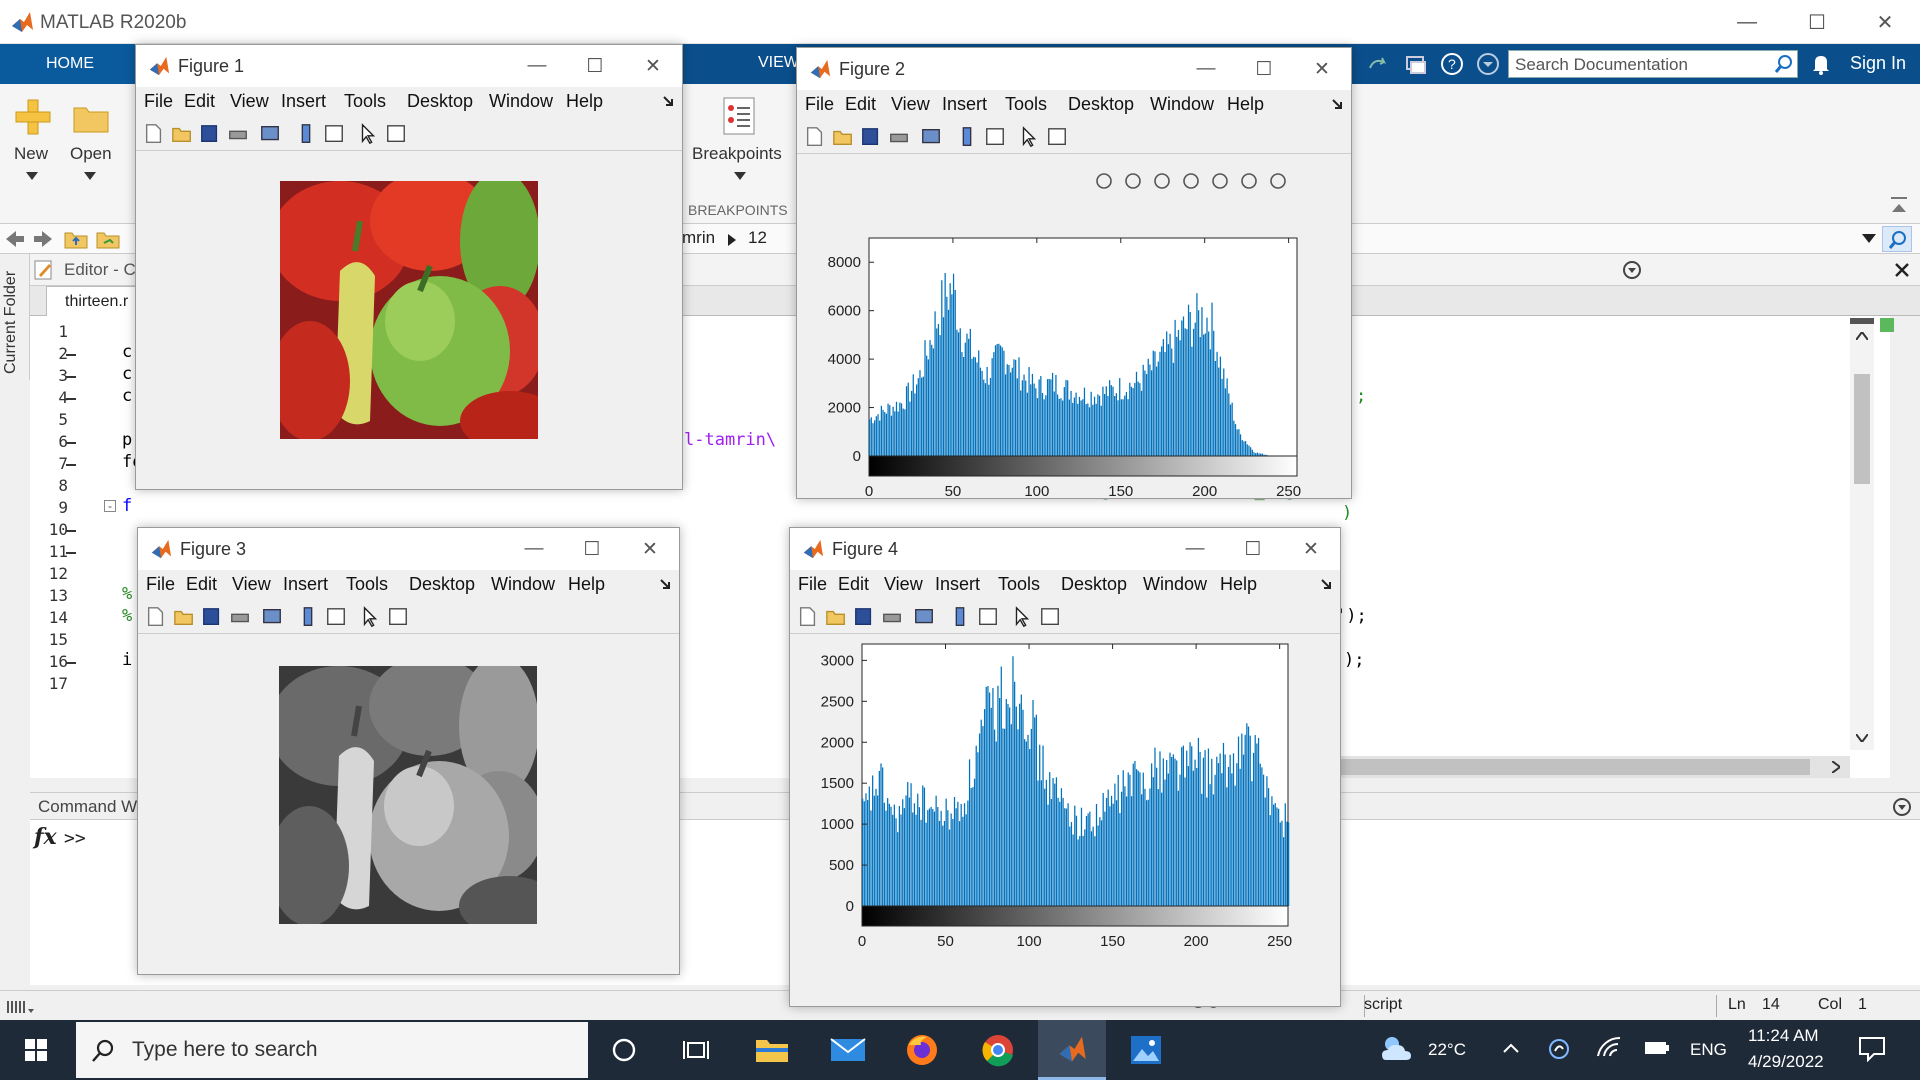 The image size is (1920, 1080). What do you see at coordinates (1311, 549) in the screenshot?
I see `figure-4-close: ✕` at bounding box center [1311, 549].